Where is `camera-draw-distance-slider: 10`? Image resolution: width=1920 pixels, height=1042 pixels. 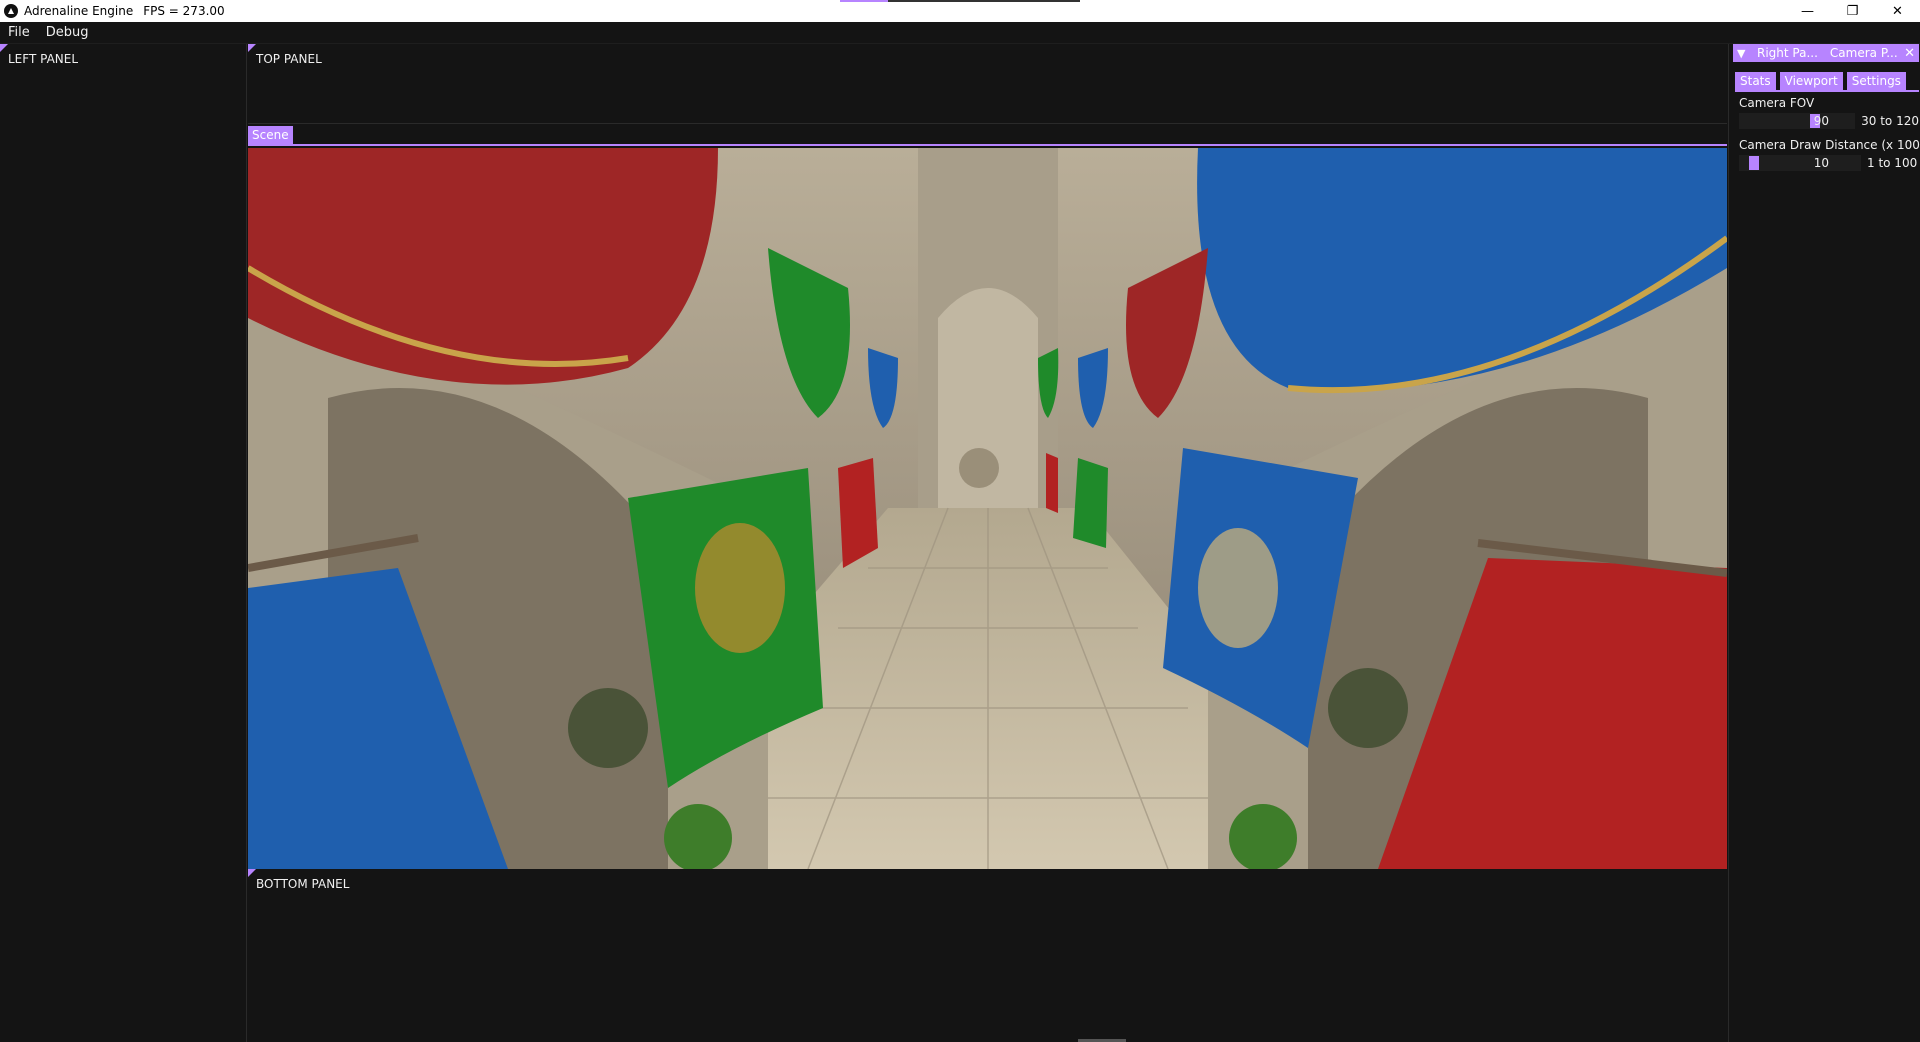
camera-draw-distance-slider: 10 is located at coordinates (1800, 163).